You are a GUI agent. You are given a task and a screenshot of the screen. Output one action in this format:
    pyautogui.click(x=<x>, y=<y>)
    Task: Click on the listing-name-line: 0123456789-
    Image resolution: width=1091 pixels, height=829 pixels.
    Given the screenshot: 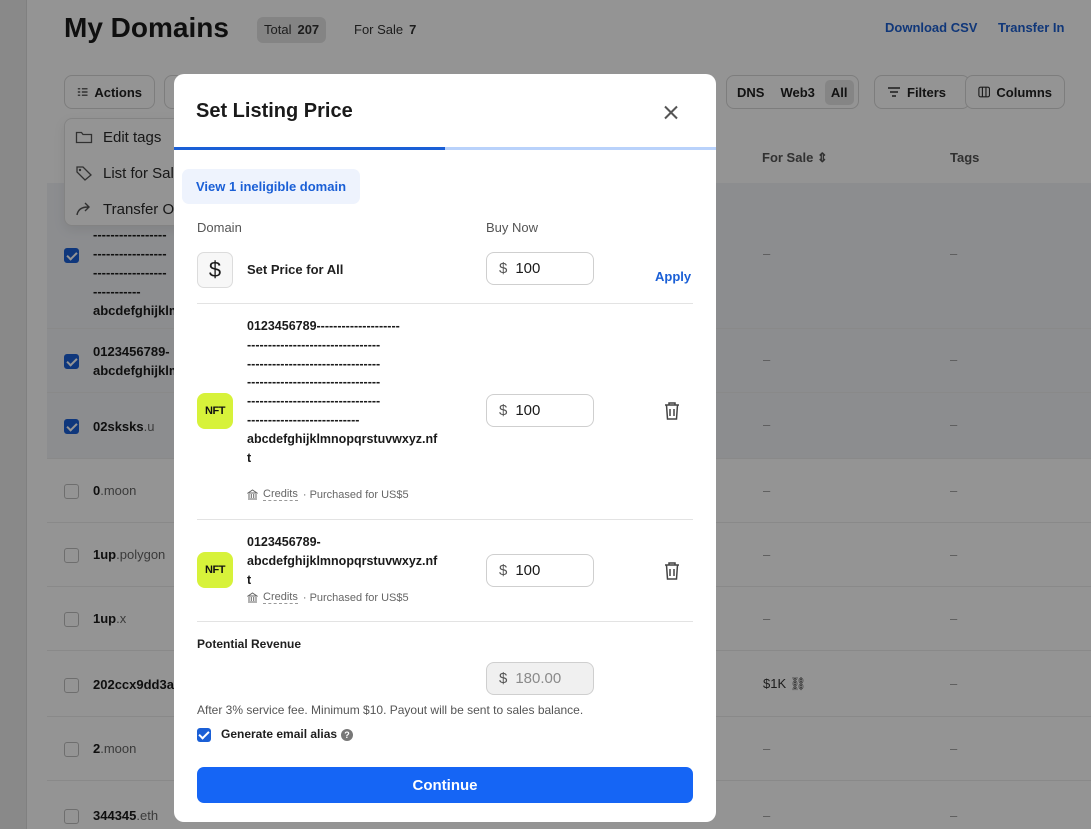 What is the action you would take?
    pyautogui.click(x=284, y=542)
    